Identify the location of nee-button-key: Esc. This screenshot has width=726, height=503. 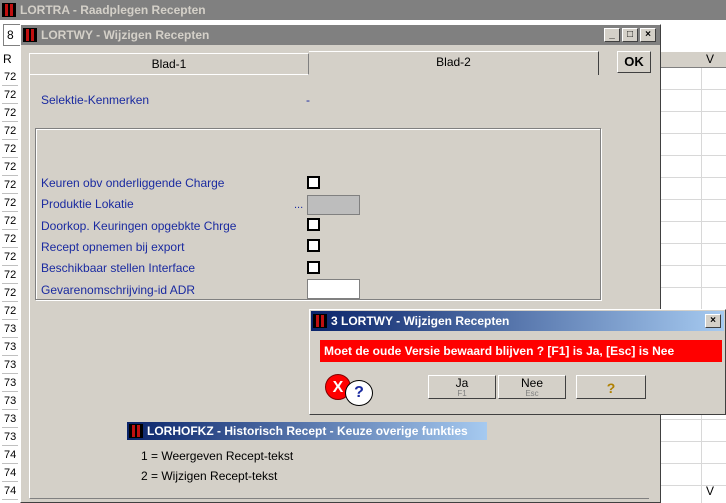
(532, 393).